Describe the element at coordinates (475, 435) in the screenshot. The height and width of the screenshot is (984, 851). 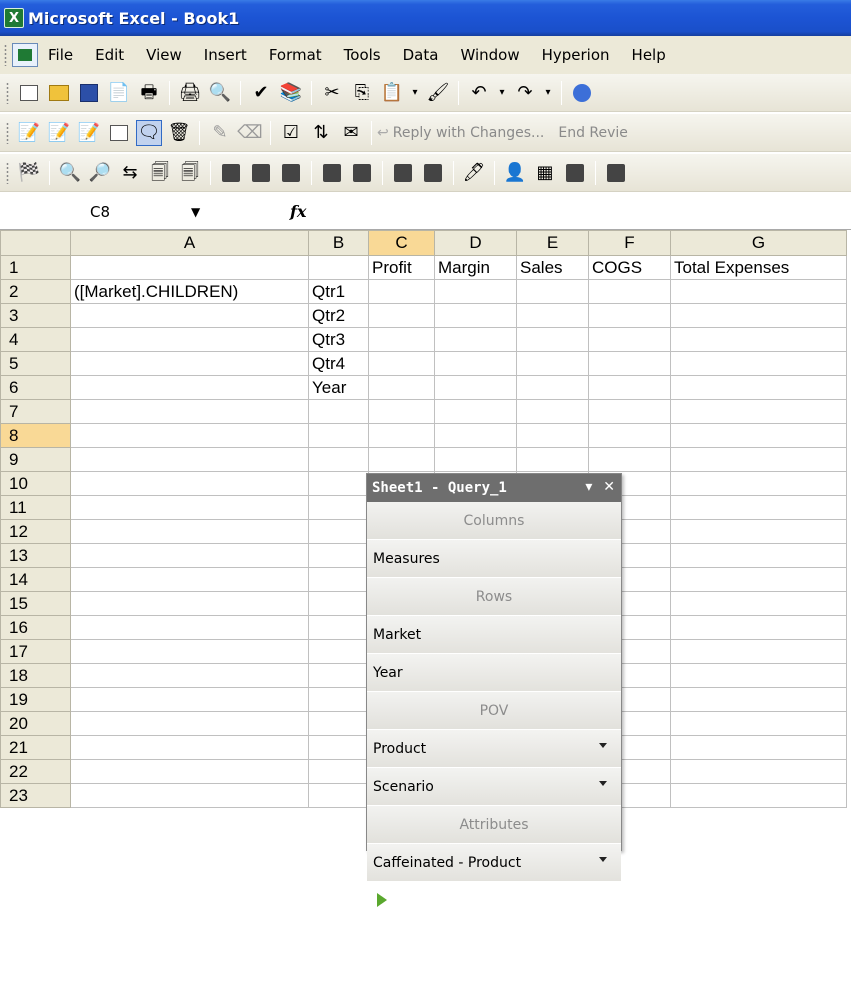
I see `cell-d8` at that location.